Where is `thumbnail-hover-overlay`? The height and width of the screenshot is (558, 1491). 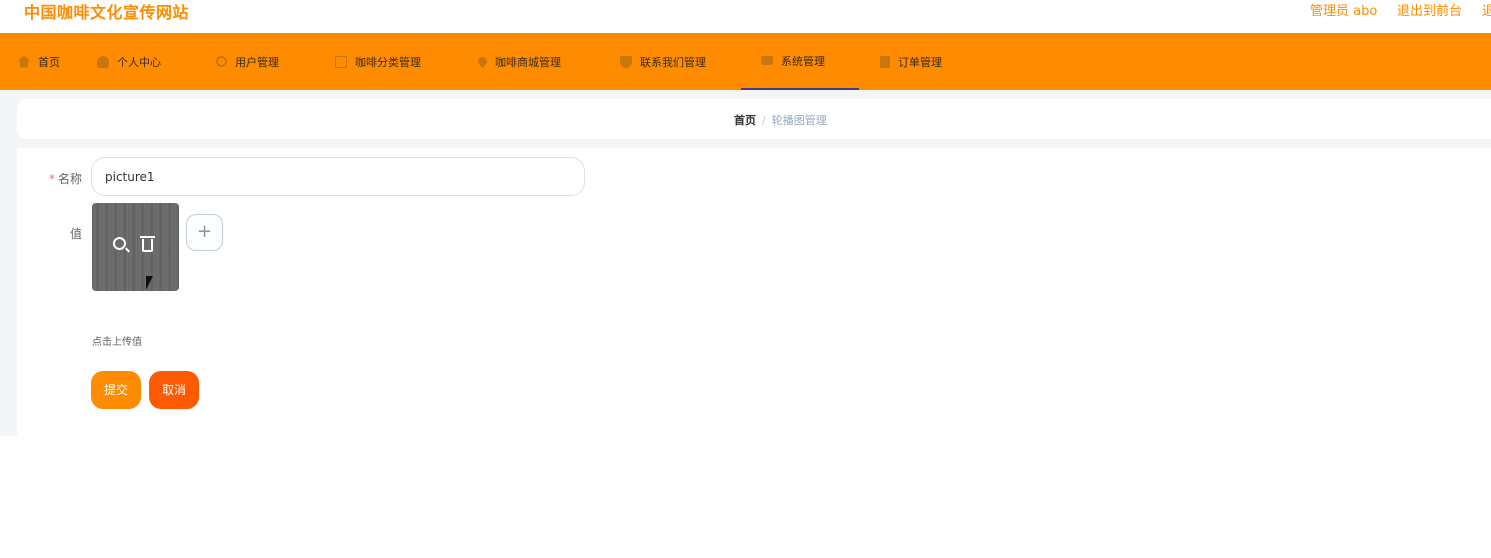 thumbnail-hover-overlay is located at coordinates (135, 247).